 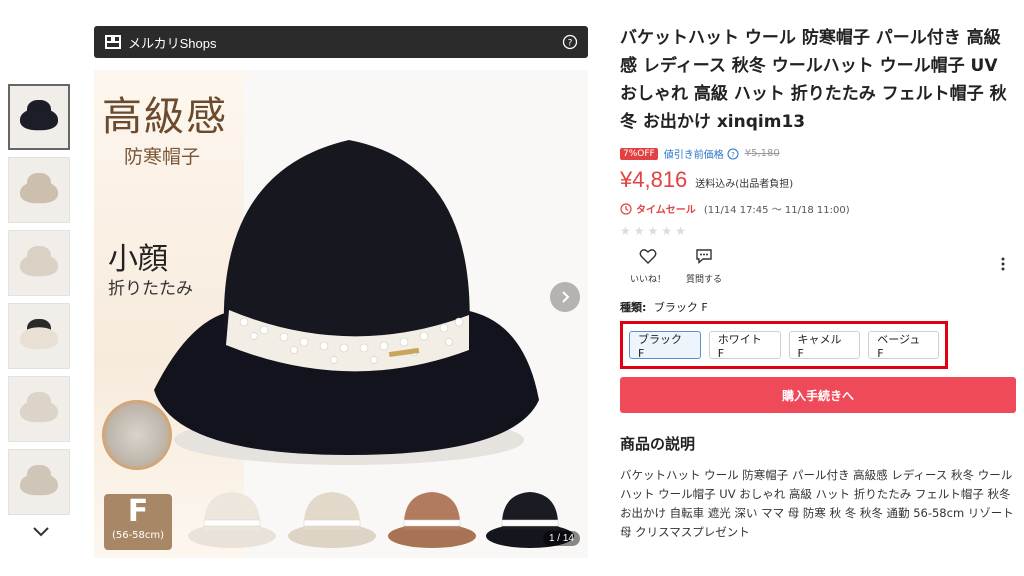 What do you see at coordinates (818, 231) in the screenshot?
I see `rating-stars: ★ ★ ★ ★ ★` at bounding box center [818, 231].